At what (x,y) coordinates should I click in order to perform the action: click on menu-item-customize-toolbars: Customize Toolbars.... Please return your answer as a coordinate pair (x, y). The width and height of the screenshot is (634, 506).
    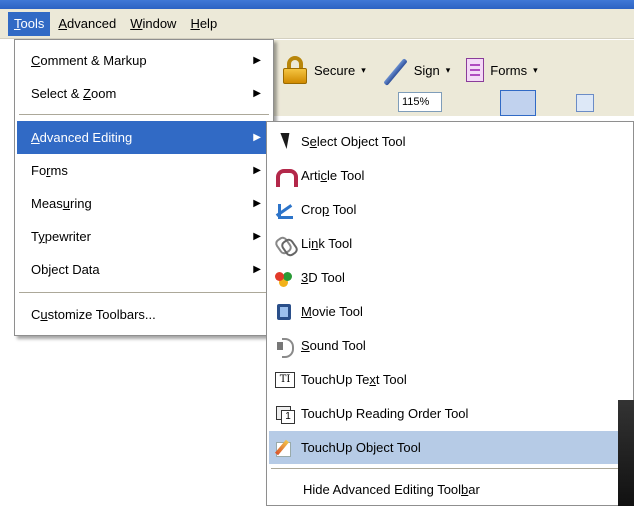
    Looking at the image, I should click on (144, 314).